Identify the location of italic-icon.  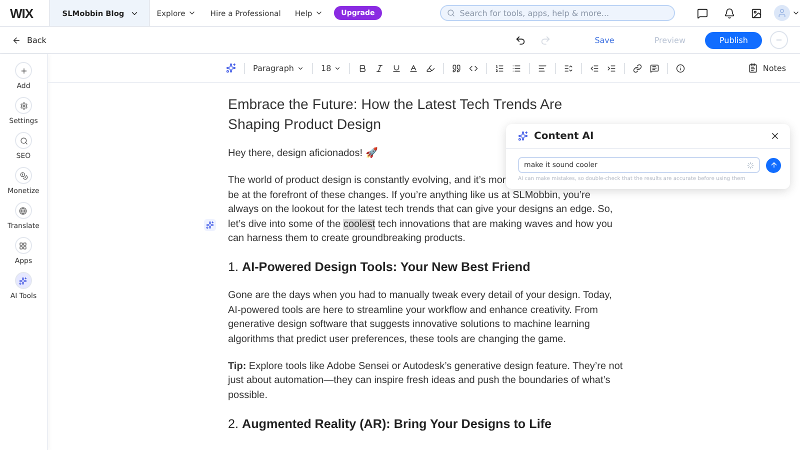
(379, 68).